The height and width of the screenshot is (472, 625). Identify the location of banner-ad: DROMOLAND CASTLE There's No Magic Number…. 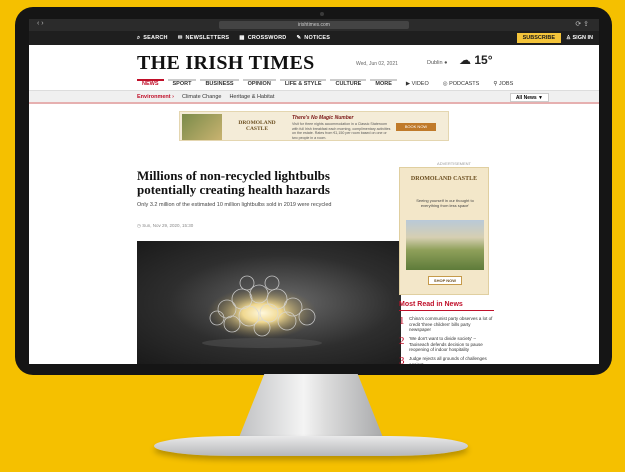
(314, 126).